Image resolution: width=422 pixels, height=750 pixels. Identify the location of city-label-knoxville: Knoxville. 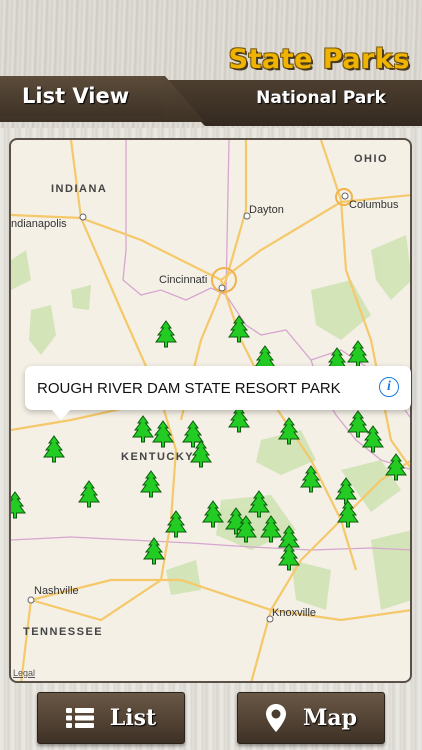
(294, 613).